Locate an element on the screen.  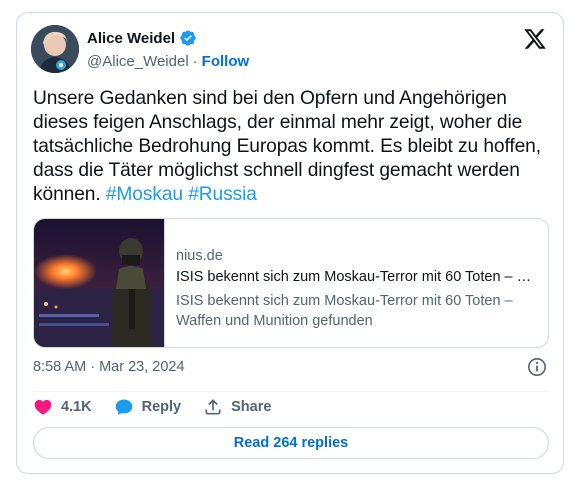
share-button: Share is located at coordinates (237, 407).